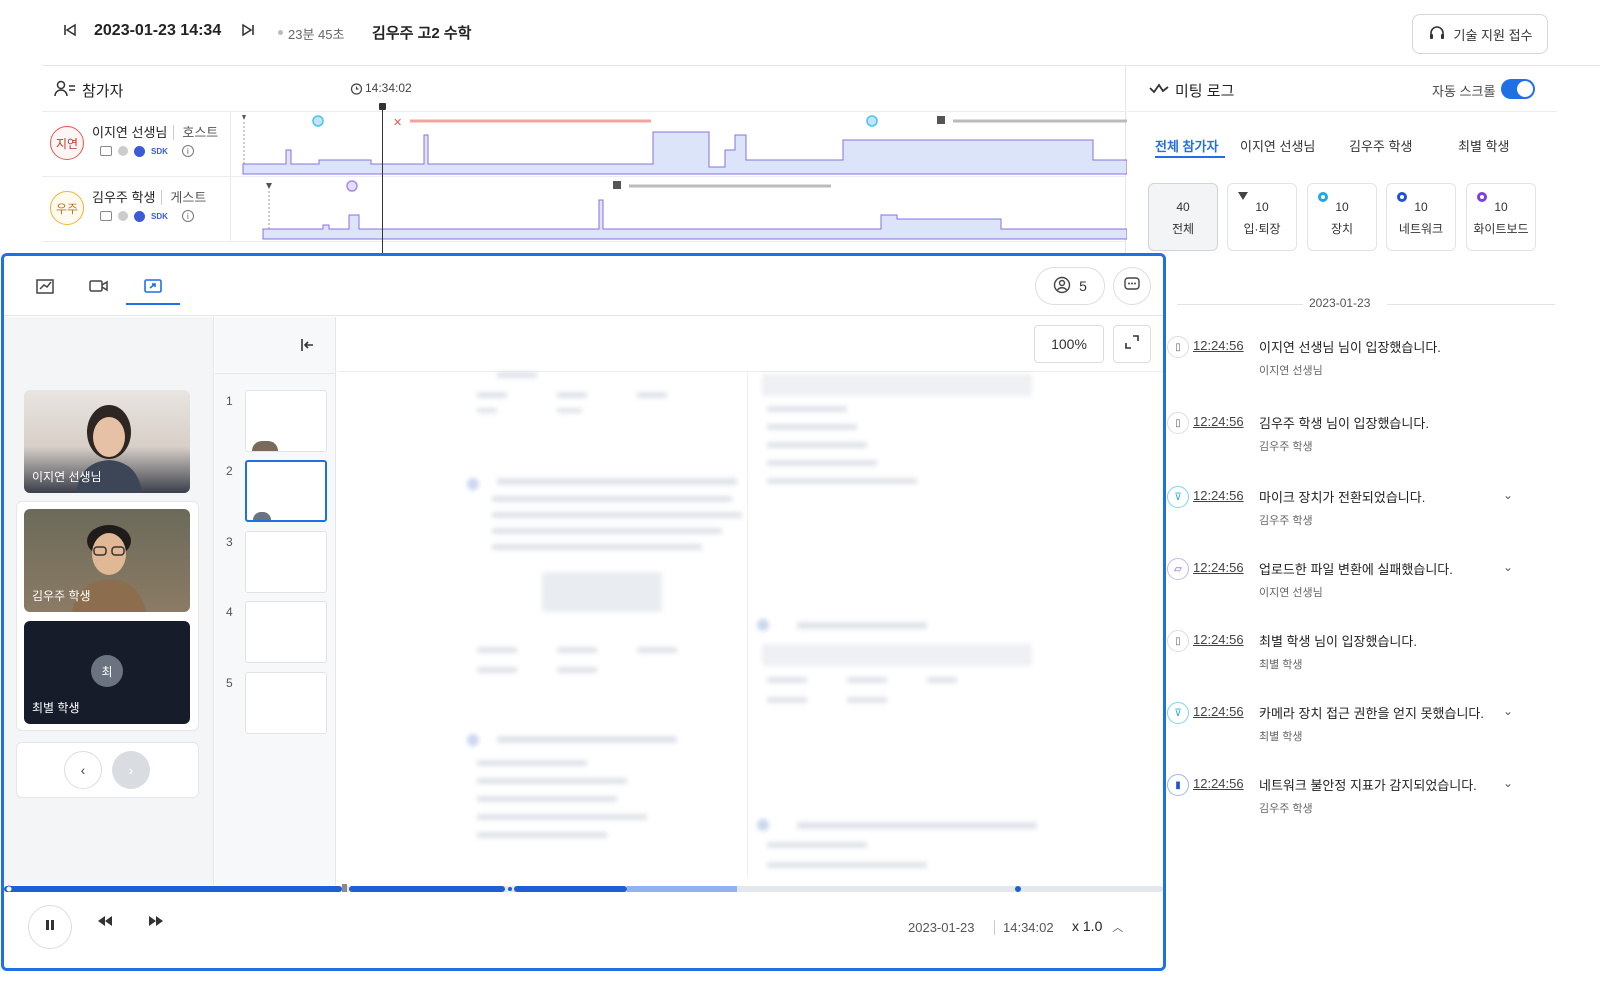 The image size is (1600, 991). I want to click on tab-video, so click(99, 286).